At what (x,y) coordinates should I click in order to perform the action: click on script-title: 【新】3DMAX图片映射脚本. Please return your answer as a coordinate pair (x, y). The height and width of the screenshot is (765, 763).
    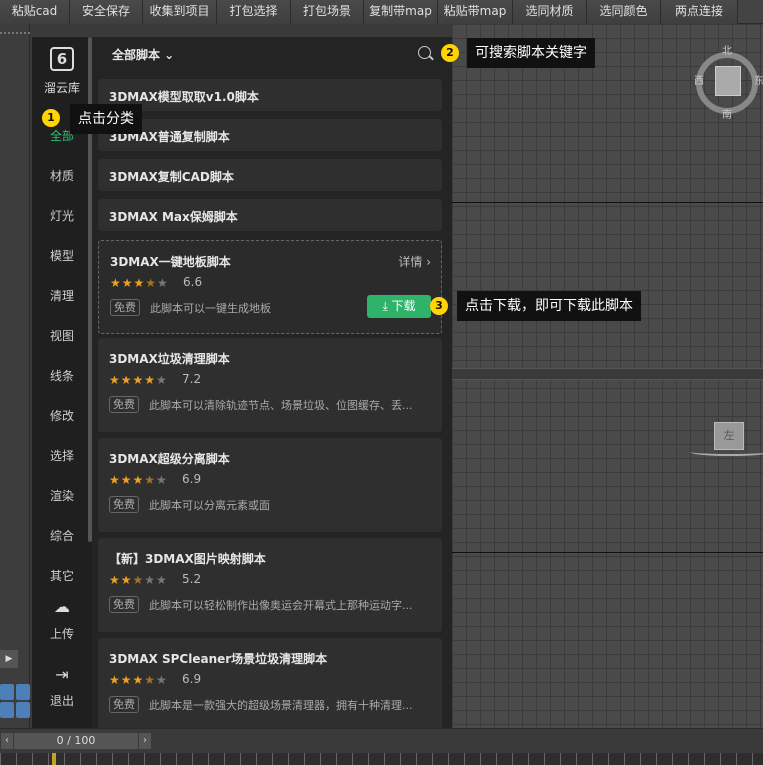
    Looking at the image, I should click on (187, 559).